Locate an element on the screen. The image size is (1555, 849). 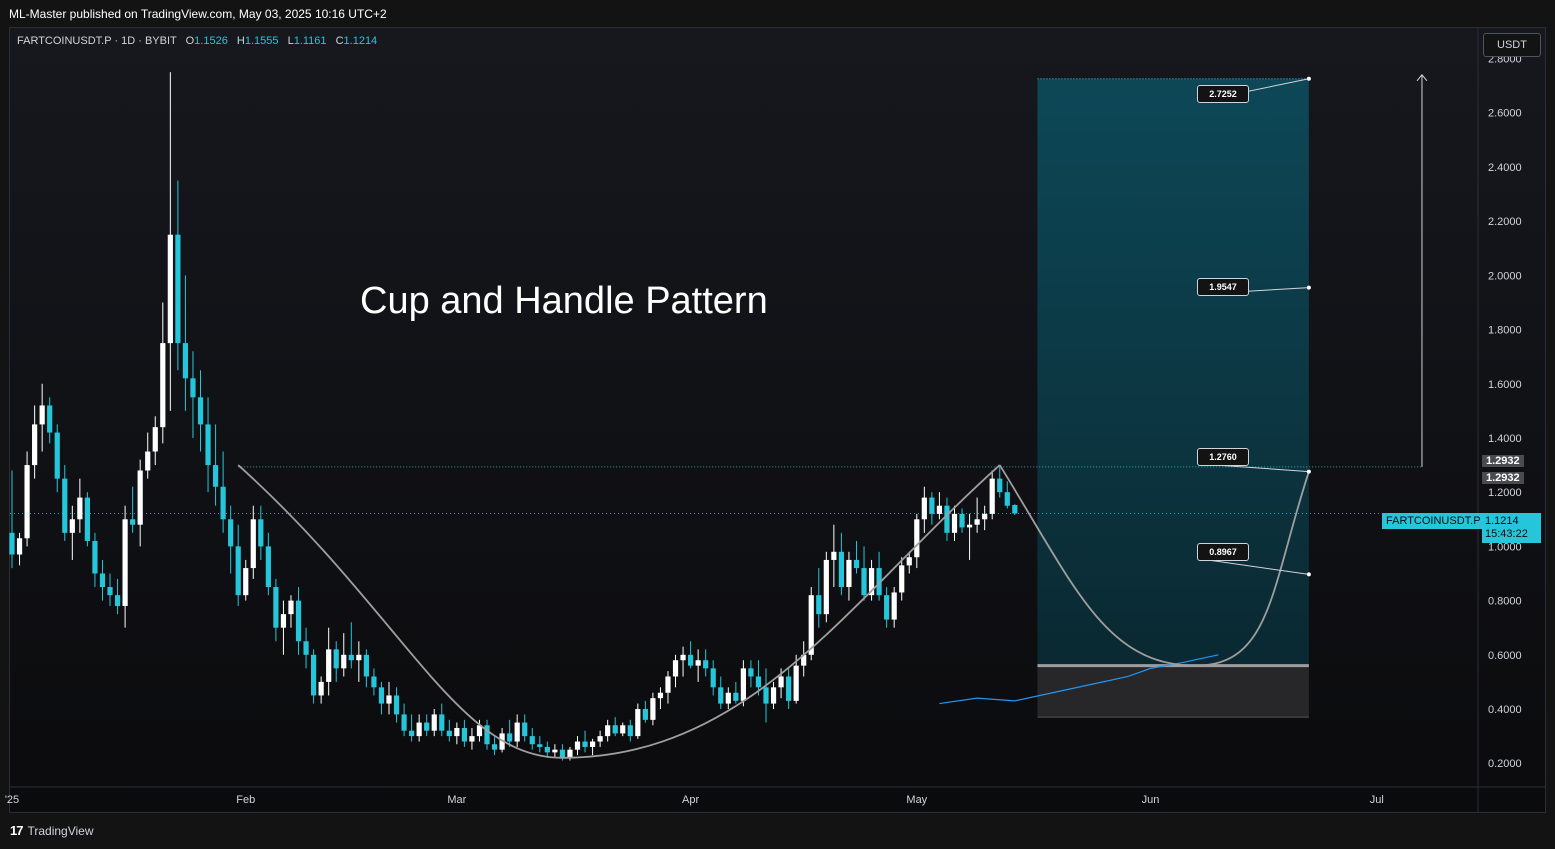
currency-unit-button: USDT is located at coordinates (1512, 45).